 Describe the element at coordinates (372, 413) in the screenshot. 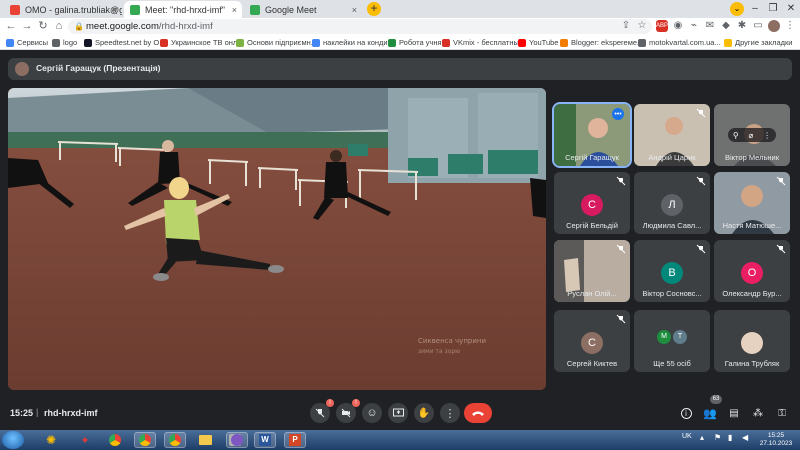

I see `reactions-button: ☺` at that location.